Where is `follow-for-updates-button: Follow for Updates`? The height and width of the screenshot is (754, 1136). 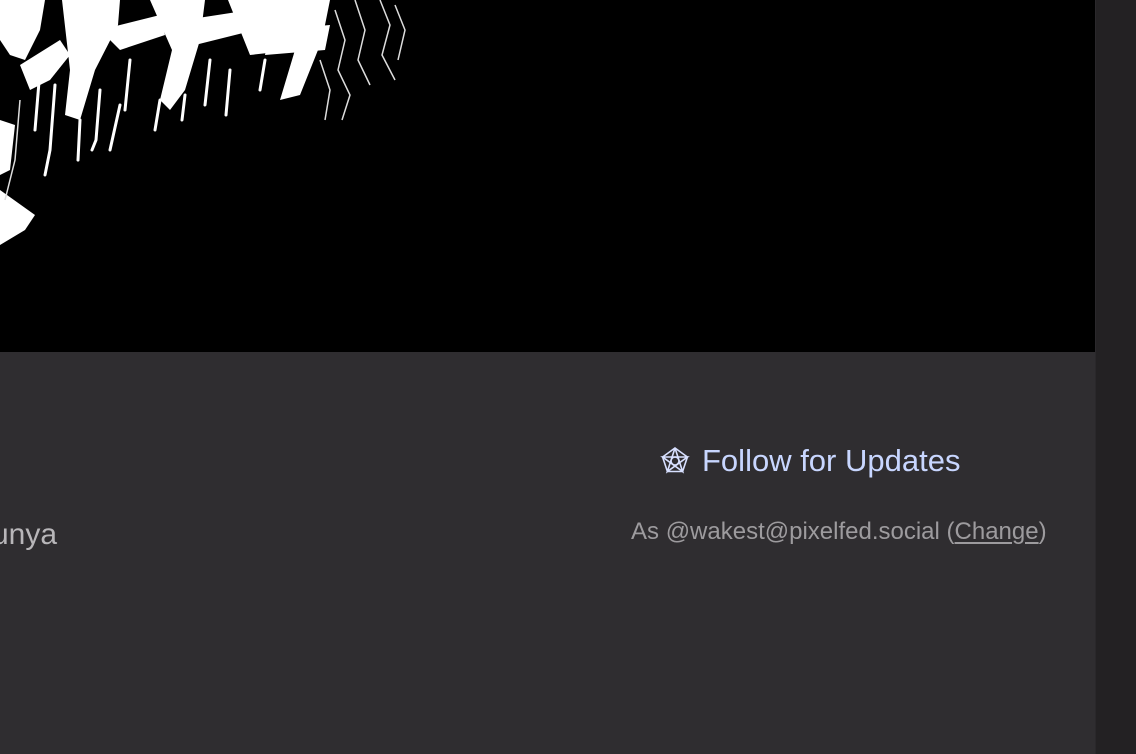 follow-for-updates-button: Follow for Updates is located at coordinates (810, 461).